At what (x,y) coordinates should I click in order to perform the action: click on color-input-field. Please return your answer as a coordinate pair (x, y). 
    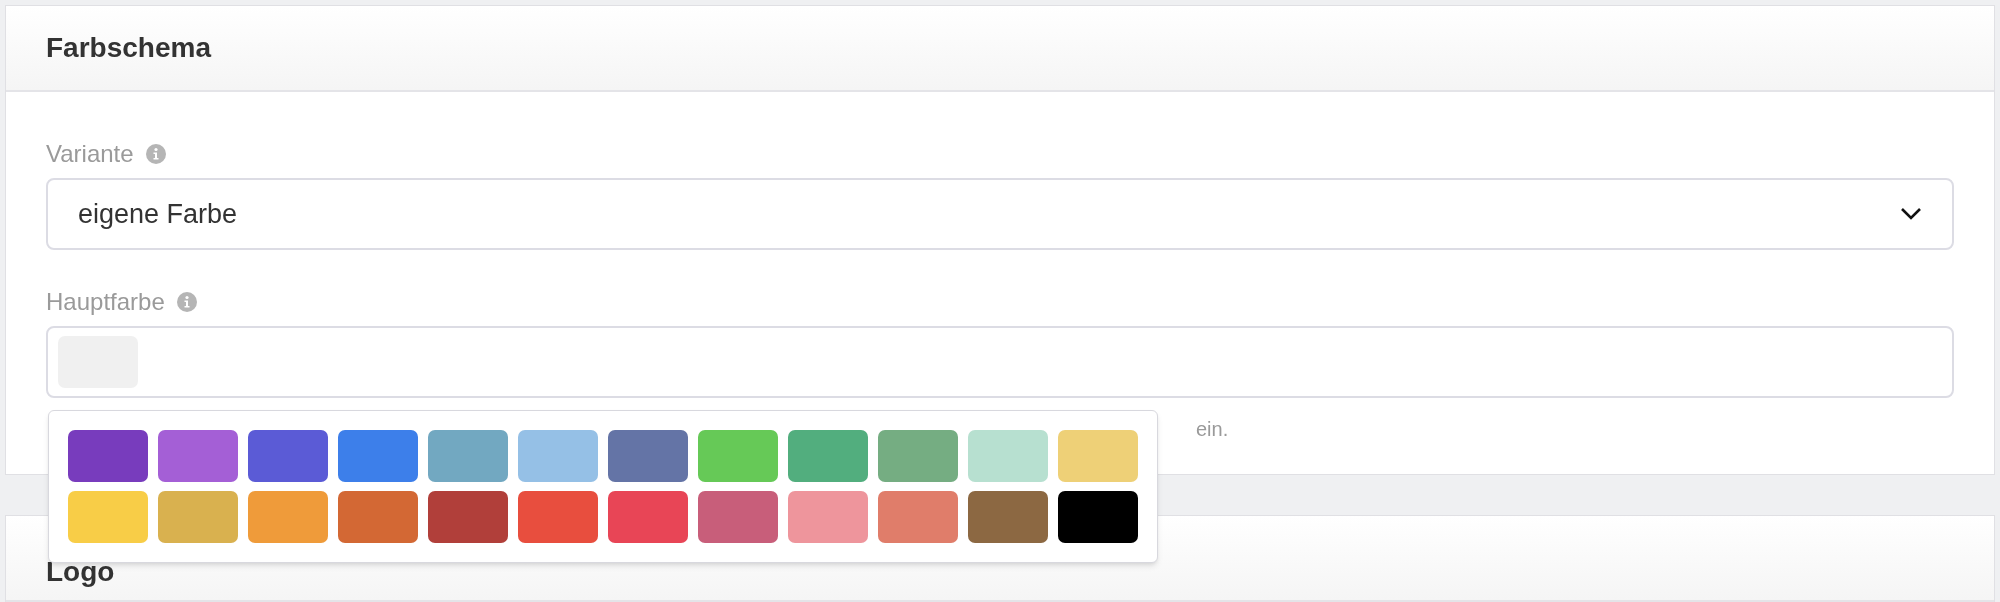
    Looking at the image, I should click on (1000, 362).